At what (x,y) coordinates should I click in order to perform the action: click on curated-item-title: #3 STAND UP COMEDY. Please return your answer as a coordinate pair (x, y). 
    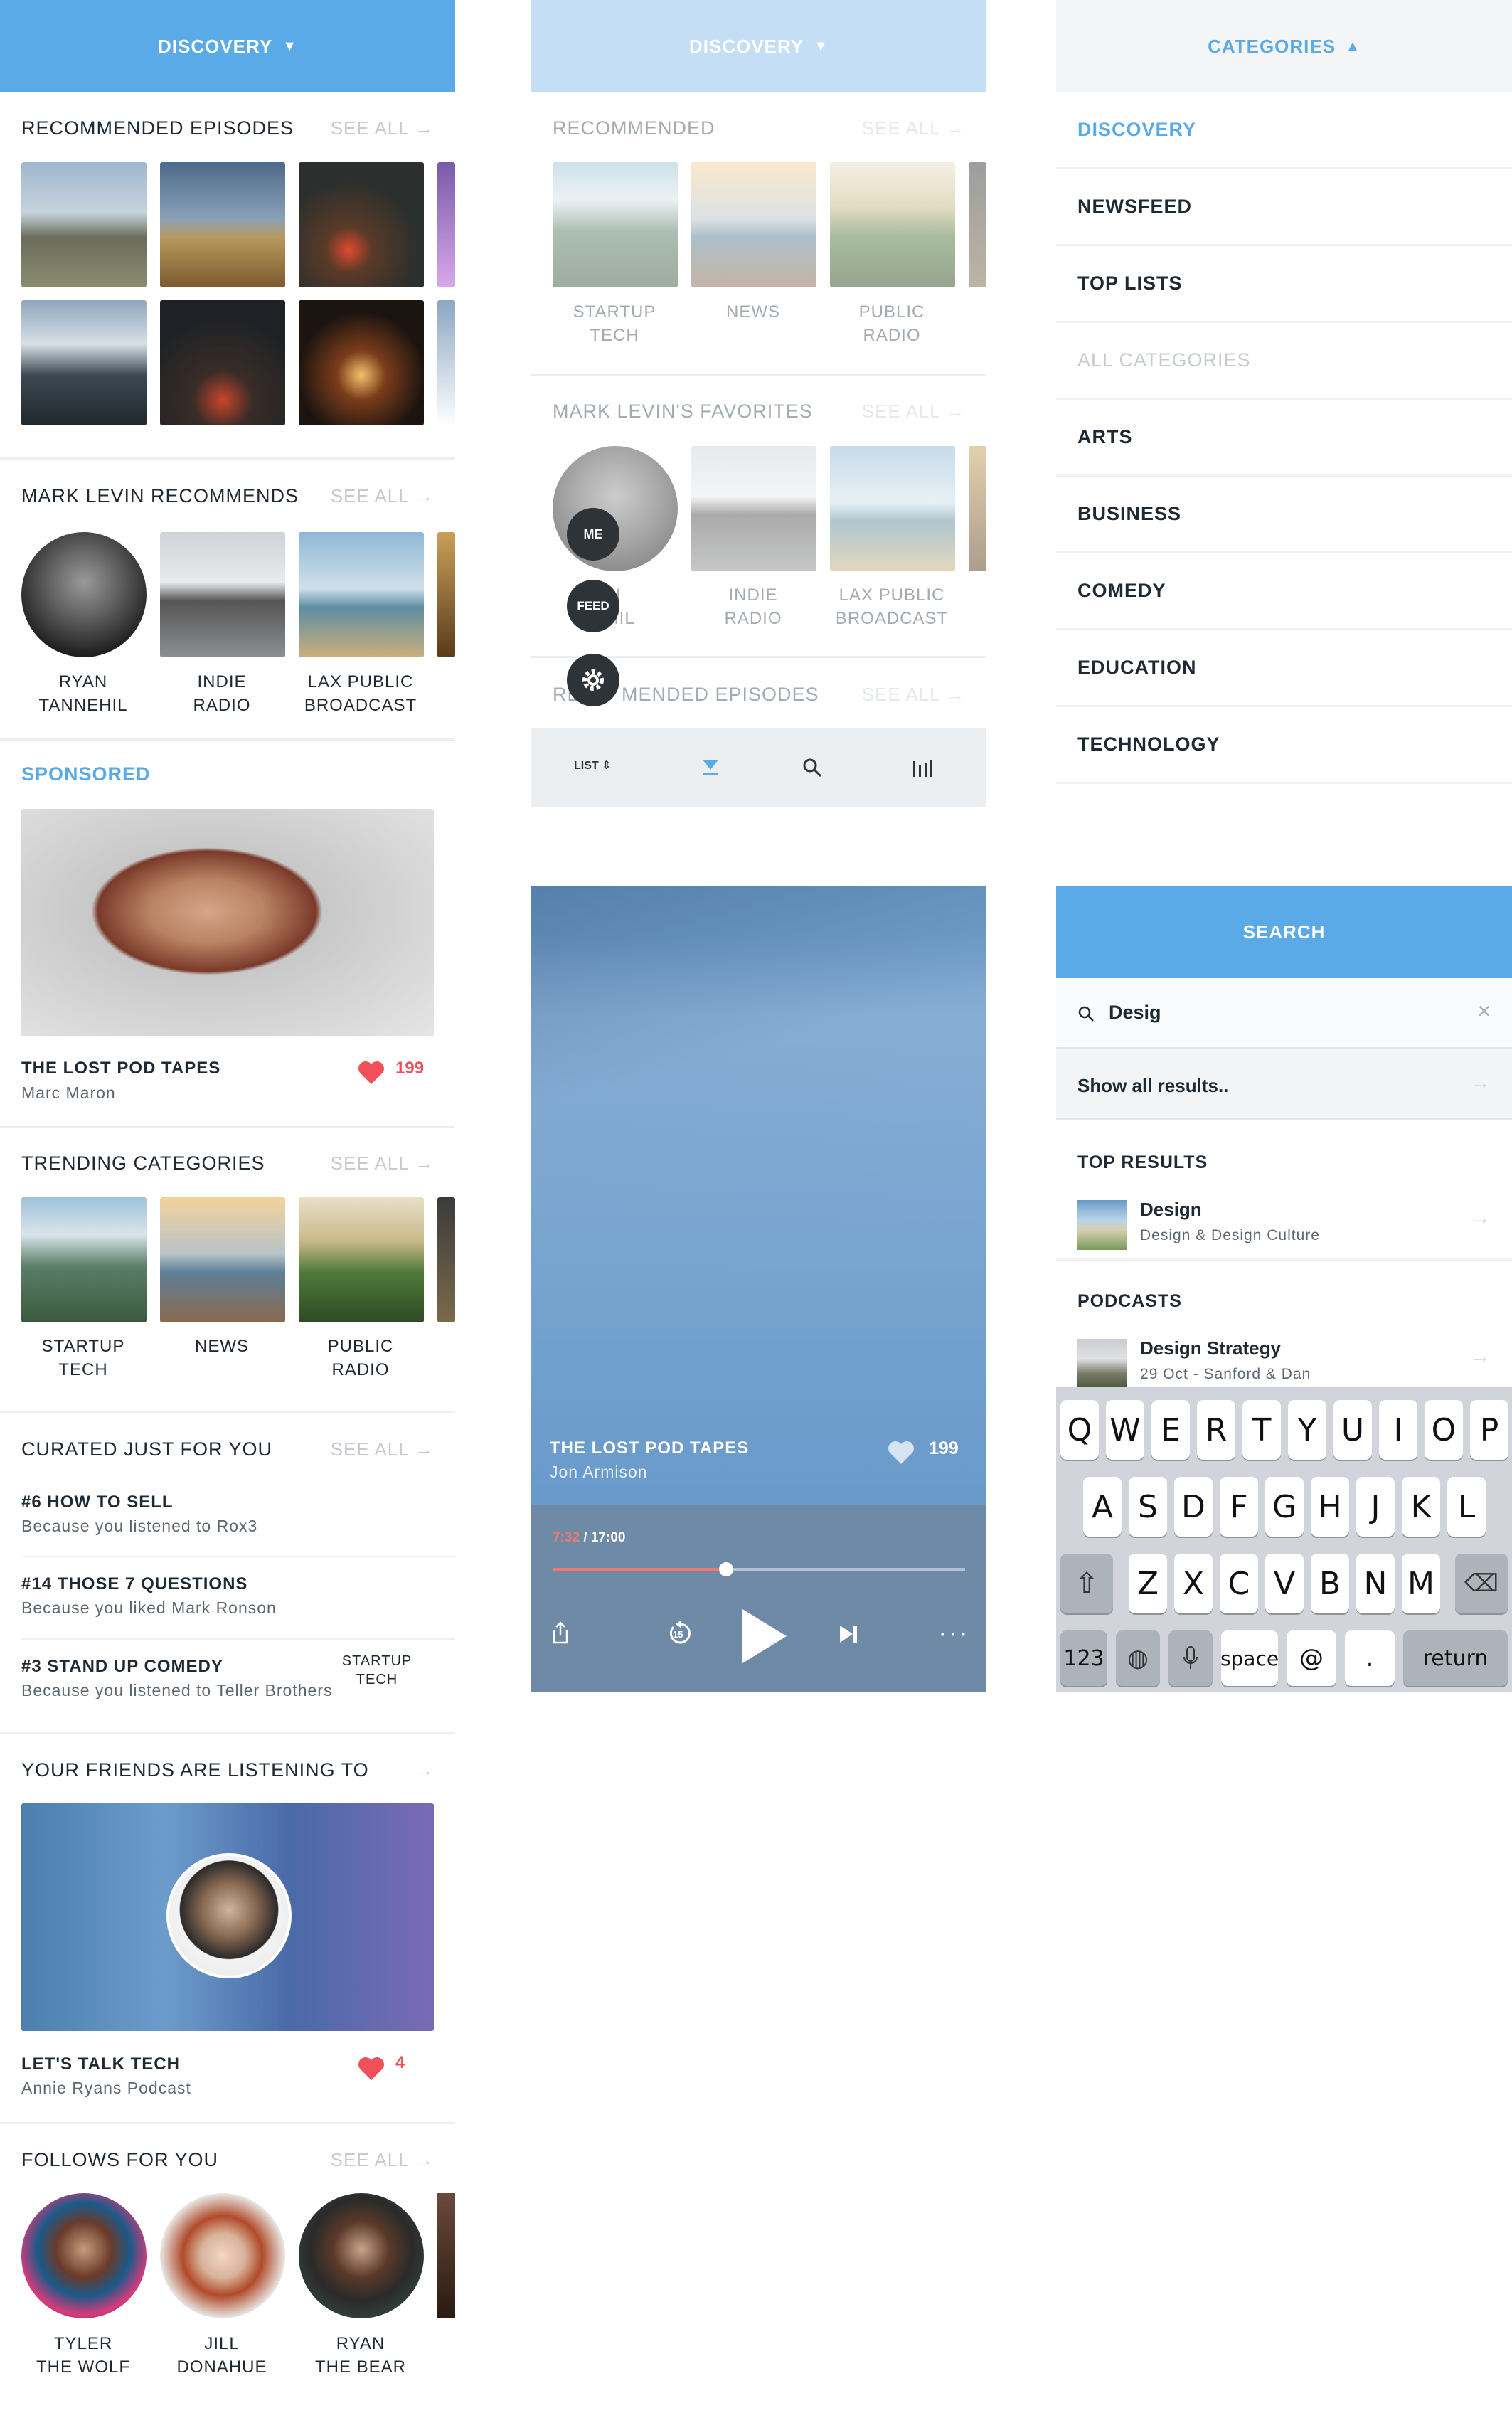
    Looking at the image, I should click on (122, 1667).